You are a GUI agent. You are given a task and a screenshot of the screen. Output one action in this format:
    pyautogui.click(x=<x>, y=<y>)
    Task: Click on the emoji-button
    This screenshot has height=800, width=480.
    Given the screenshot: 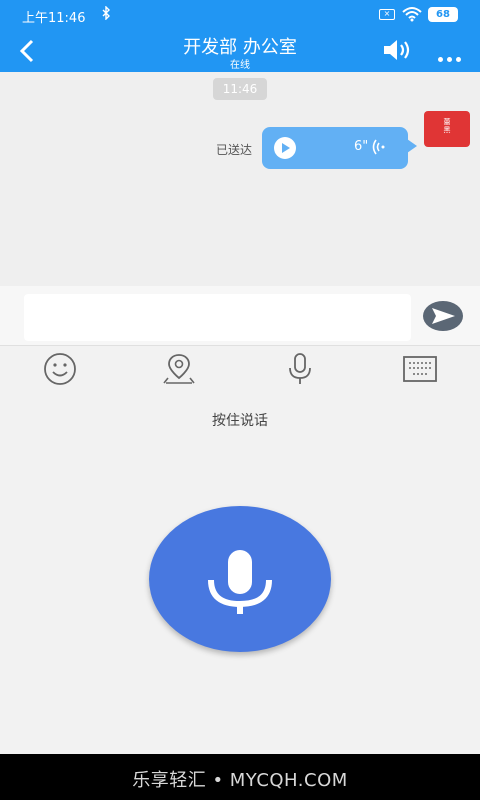 What is the action you would take?
    pyautogui.click(x=60, y=369)
    